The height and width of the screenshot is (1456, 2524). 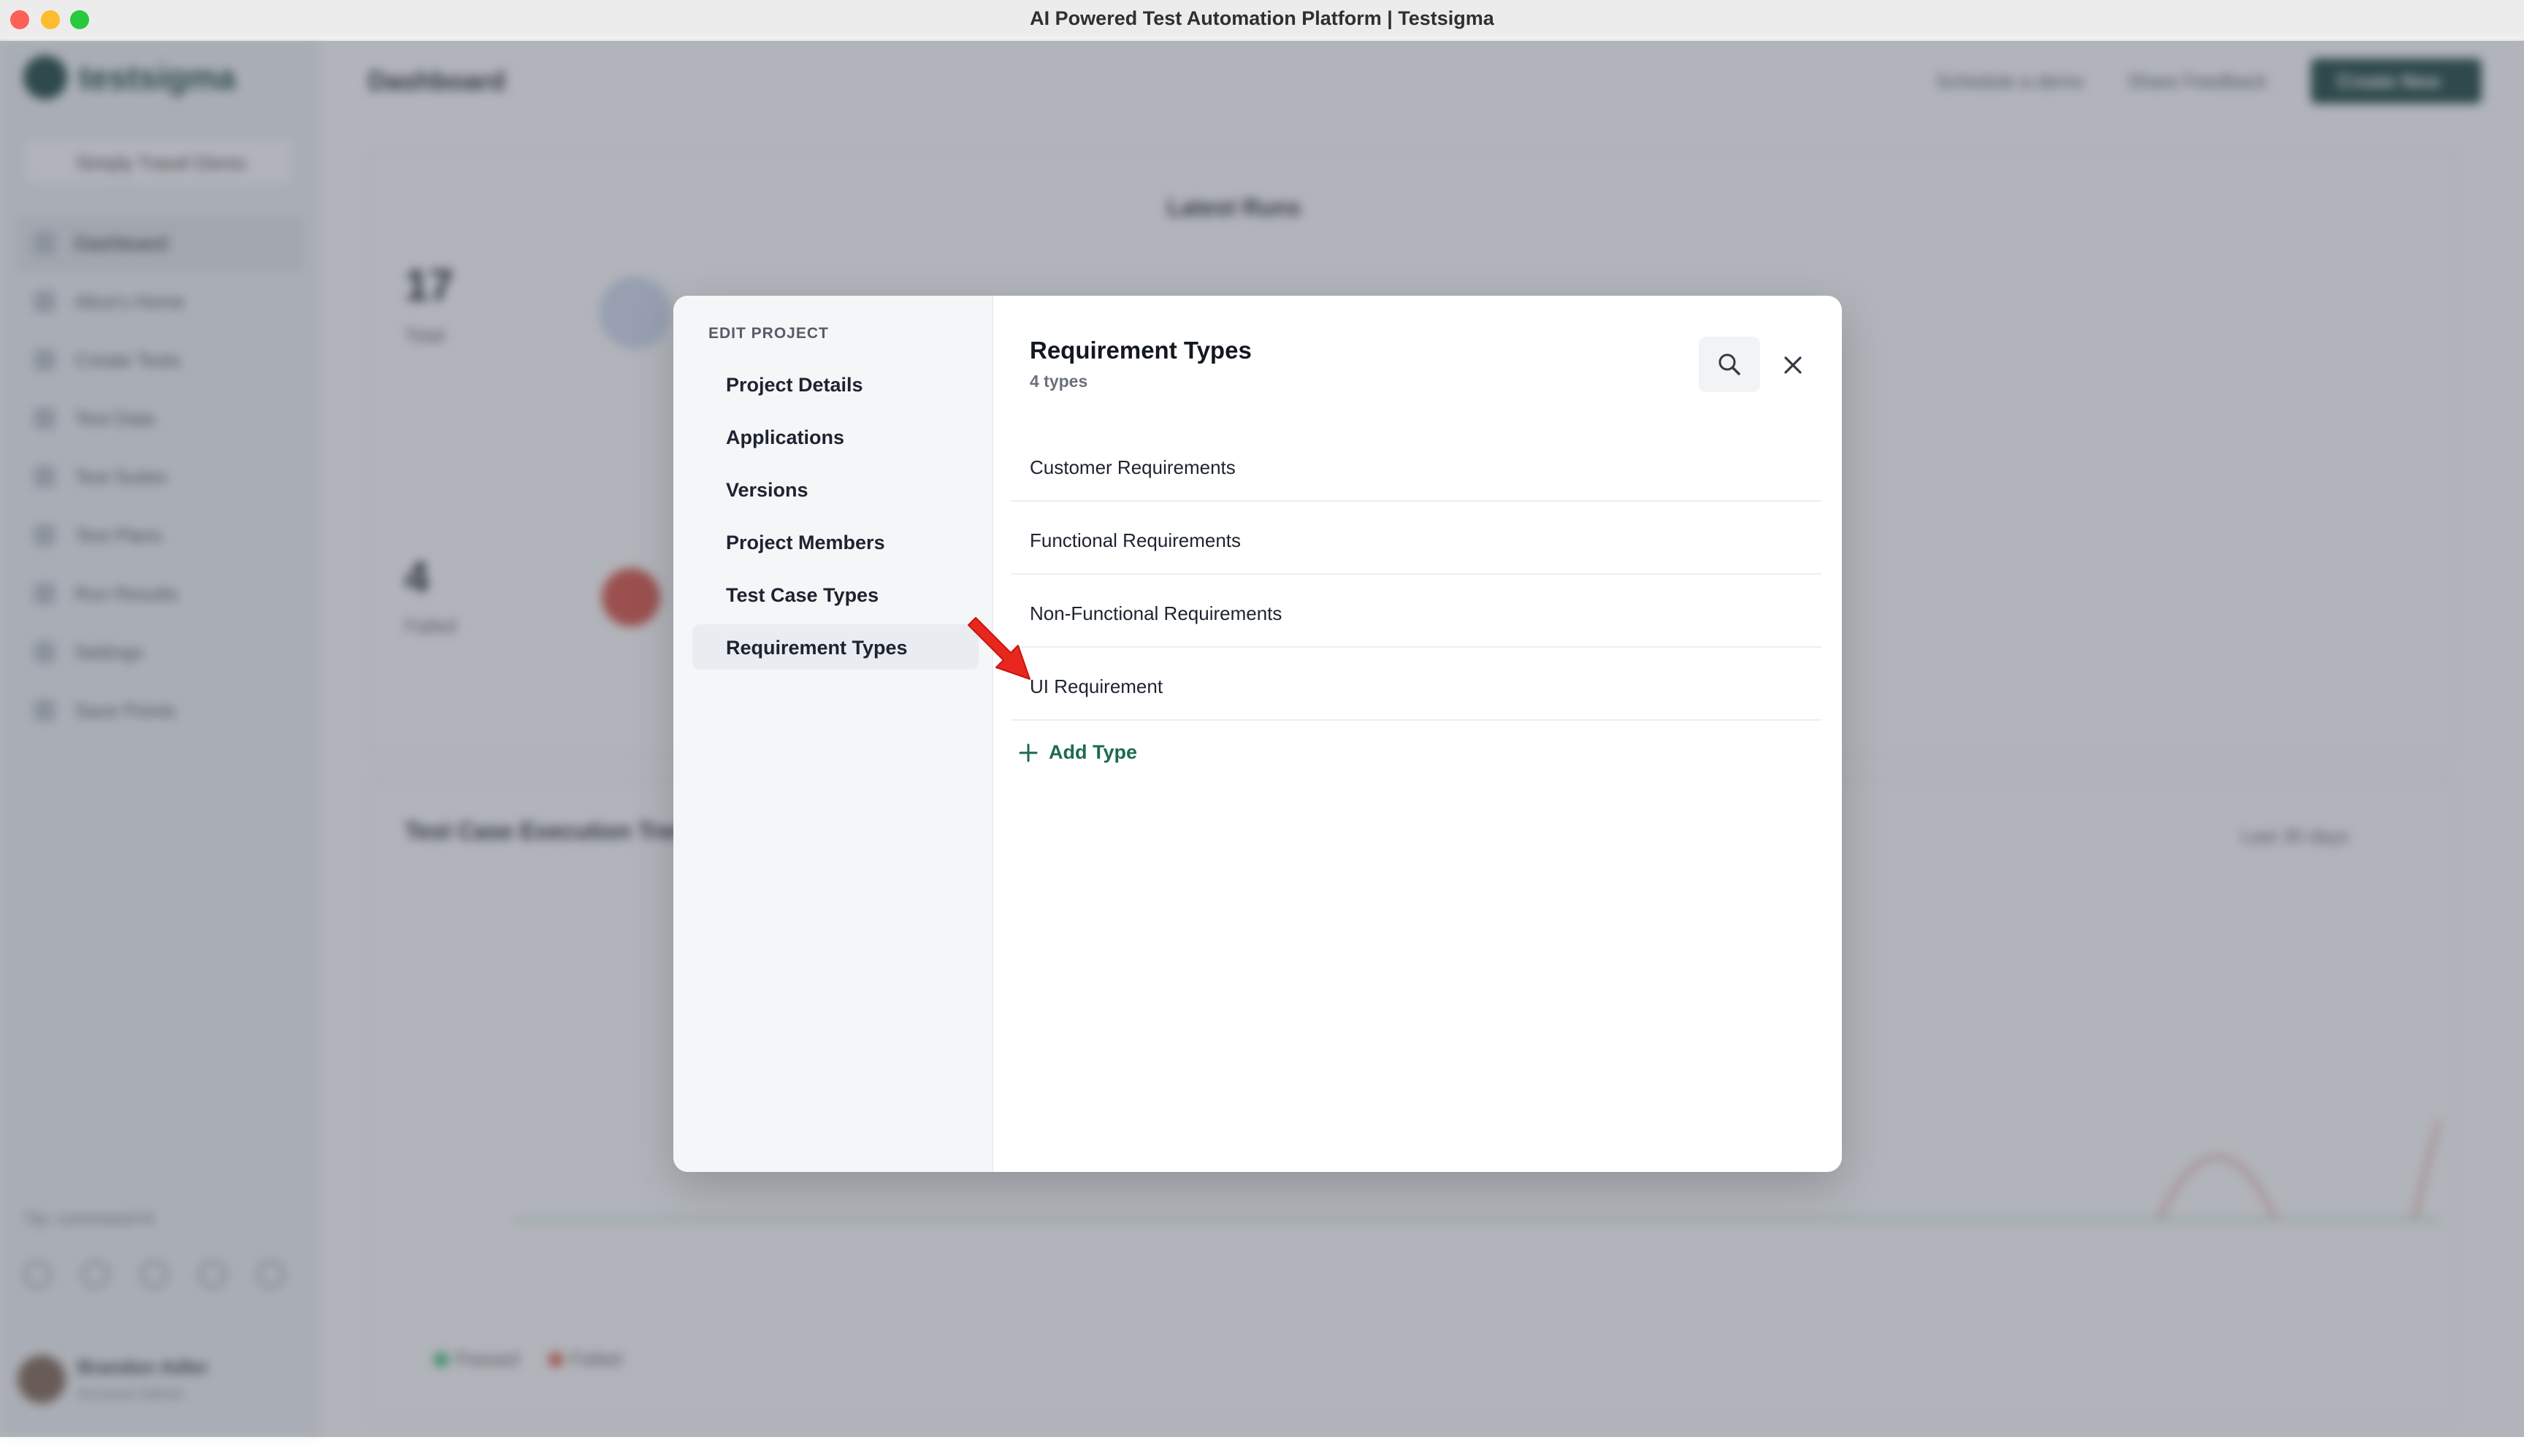 I want to click on search-icon, so click(x=1729, y=364).